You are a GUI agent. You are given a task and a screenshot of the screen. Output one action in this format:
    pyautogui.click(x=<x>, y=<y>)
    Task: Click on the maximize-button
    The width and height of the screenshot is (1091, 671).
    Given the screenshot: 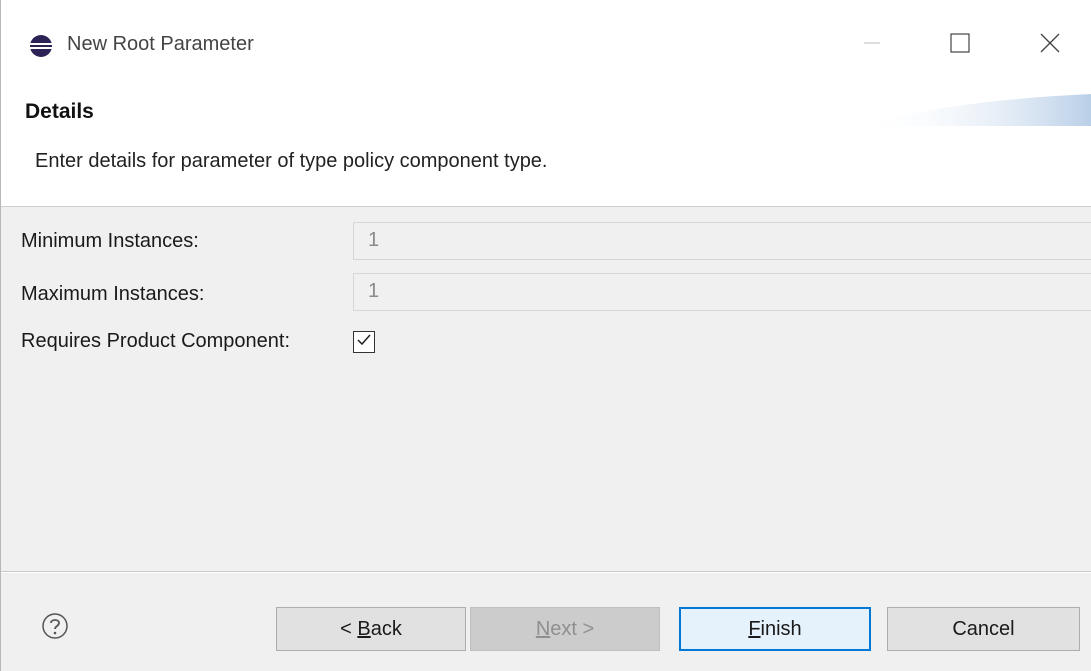 What is the action you would take?
    pyautogui.click(x=960, y=45)
    